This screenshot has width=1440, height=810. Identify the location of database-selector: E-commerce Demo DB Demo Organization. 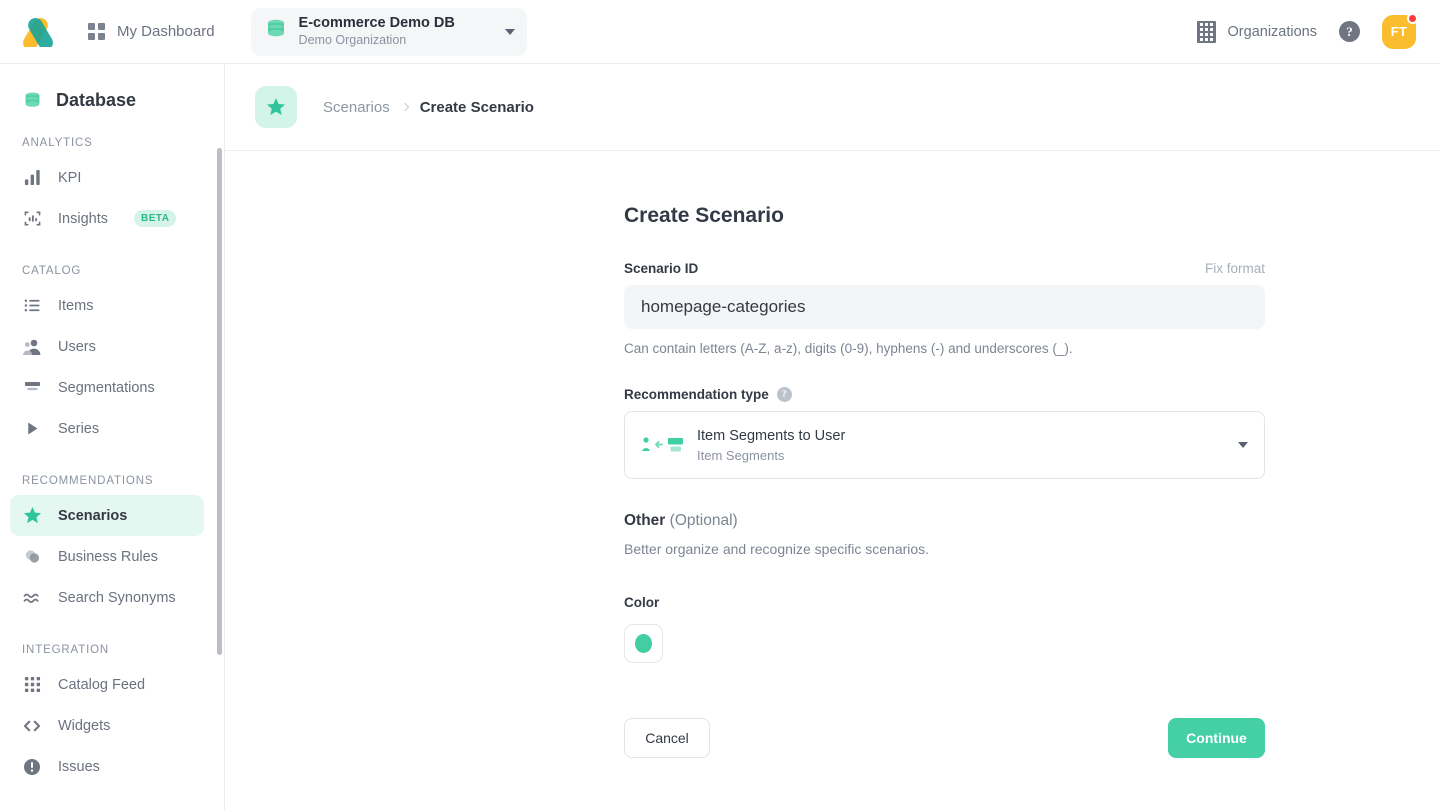
(388, 31).